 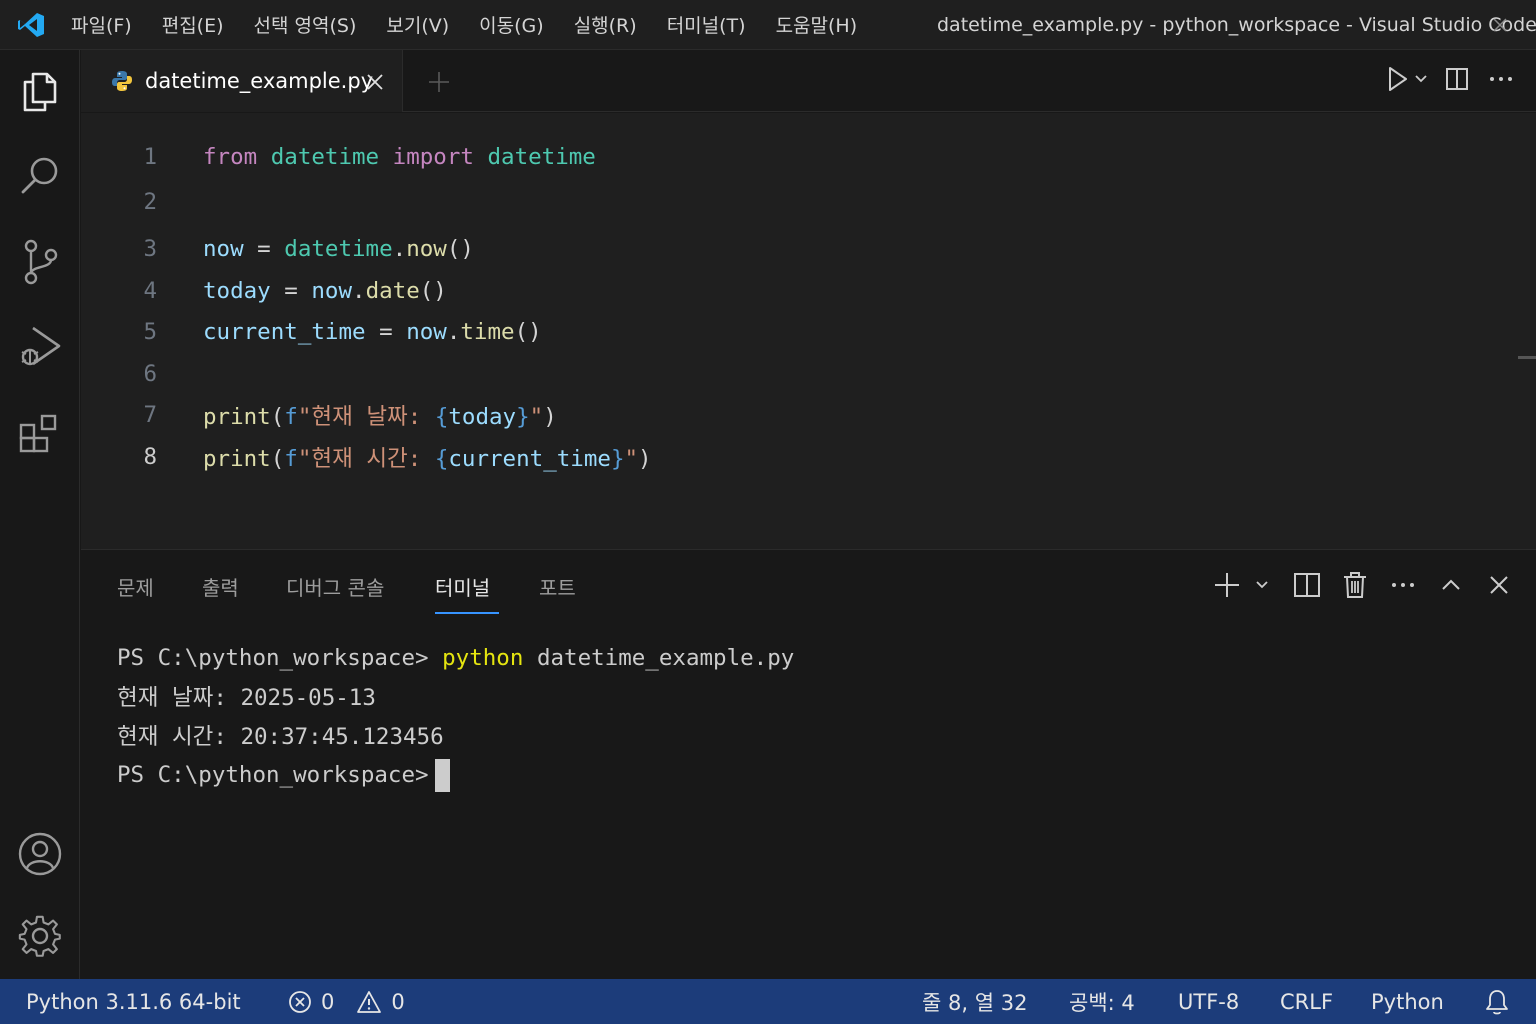 What do you see at coordinates (122, 81) in the screenshot?
I see `python-file-icon` at bounding box center [122, 81].